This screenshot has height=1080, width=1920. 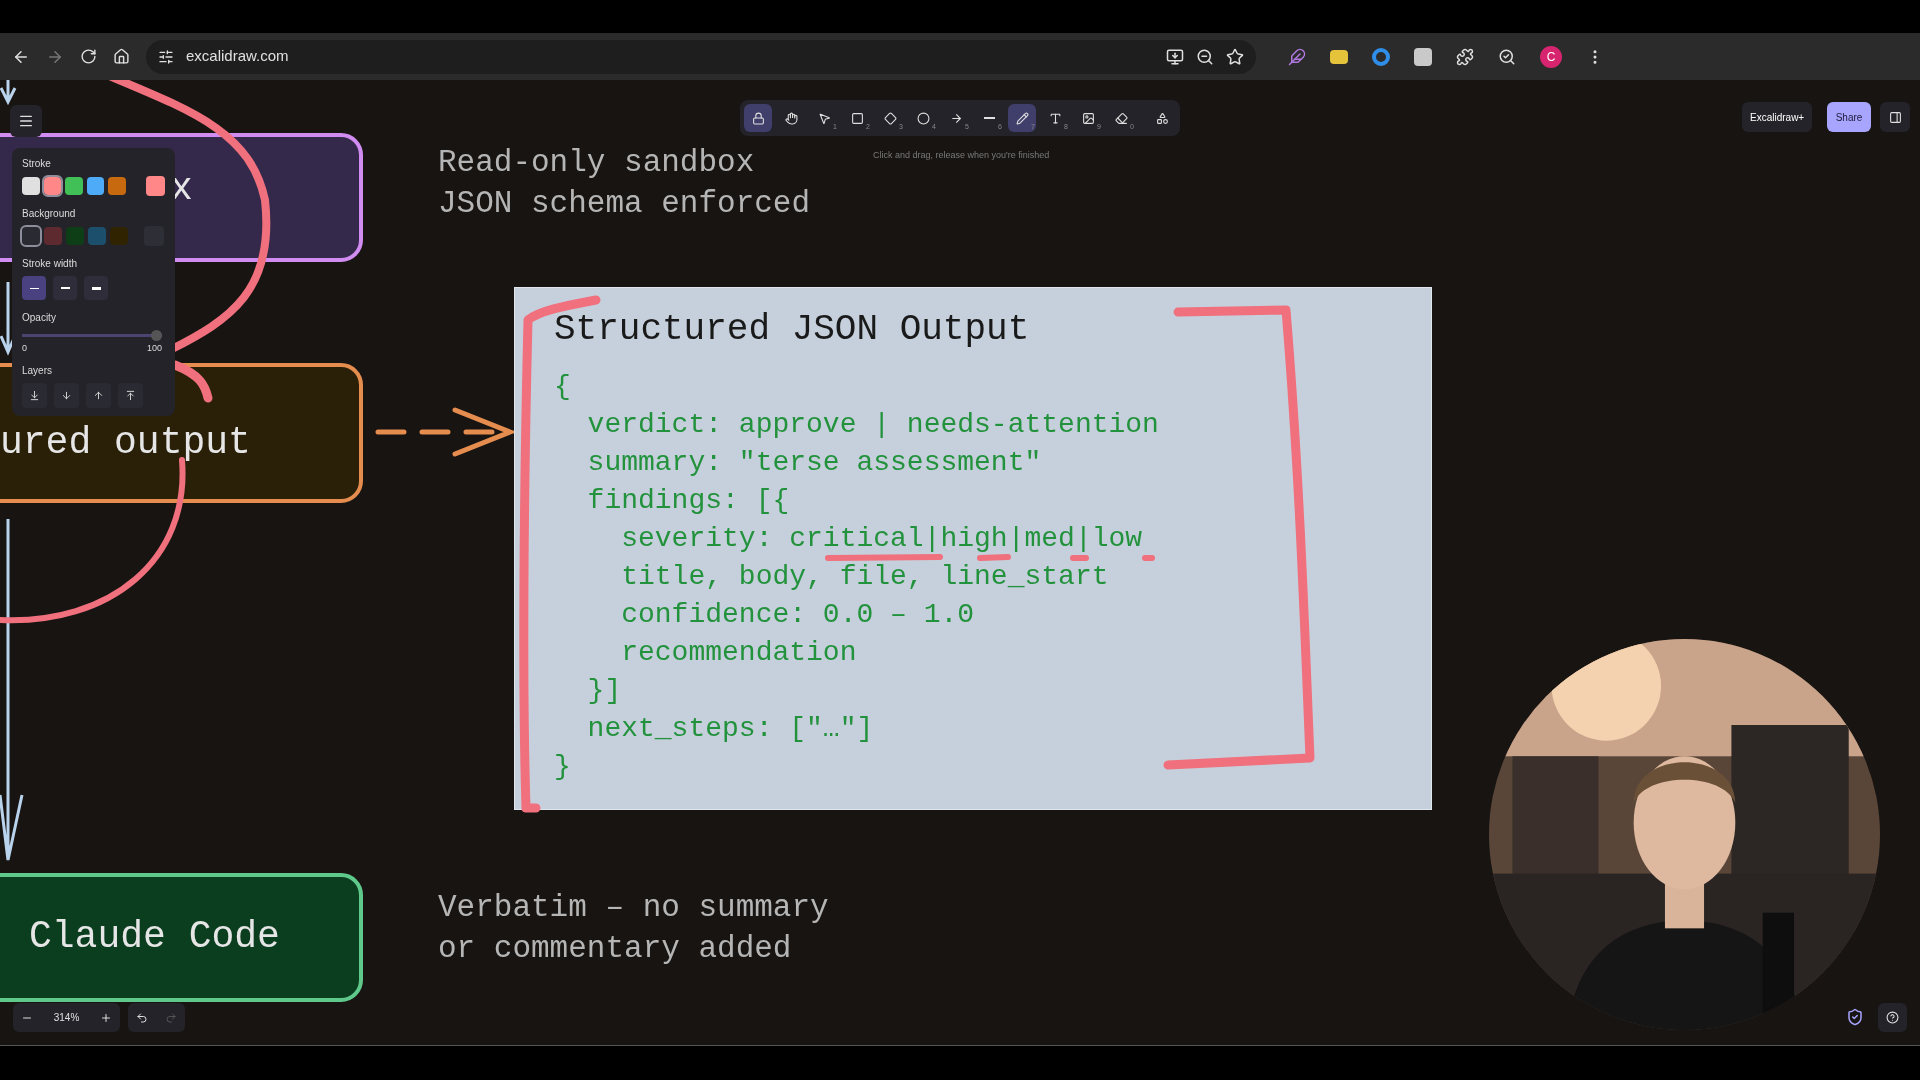 What do you see at coordinates (797, 615) in the screenshot?
I see `code-line: confidence: 0.0 – 1.0` at bounding box center [797, 615].